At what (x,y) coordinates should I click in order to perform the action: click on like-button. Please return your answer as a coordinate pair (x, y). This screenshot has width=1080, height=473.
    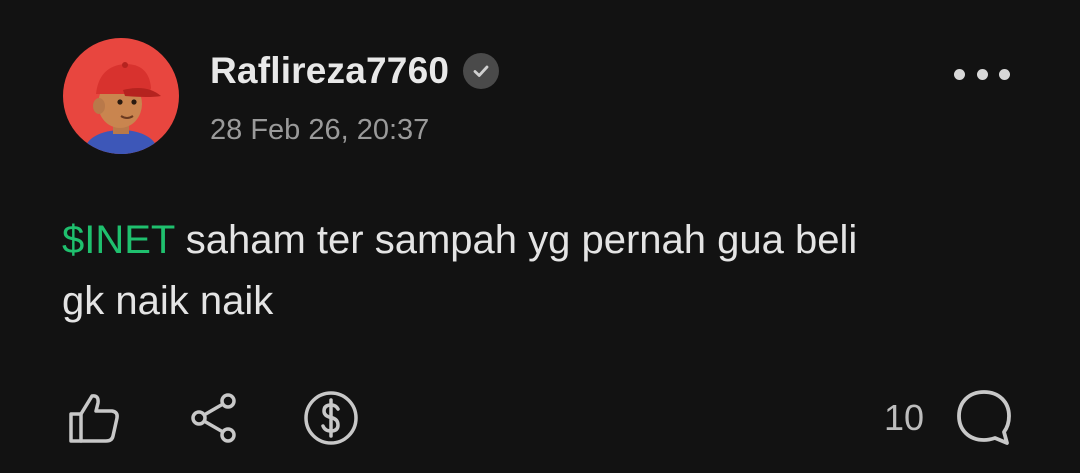
    Looking at the image, I should click on (94, 418).